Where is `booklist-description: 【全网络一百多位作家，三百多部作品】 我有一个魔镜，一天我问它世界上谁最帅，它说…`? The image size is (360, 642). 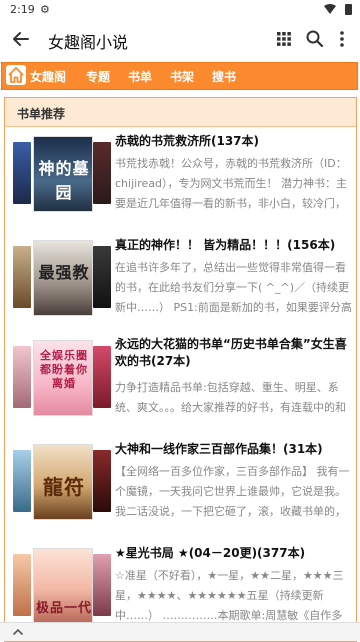 booklist-description: 【全网络一百多位作家，三百多部作品】 我有一个魔镜，一天我问它世界上谁最帅，它说… is located at coordinates (232, 491).